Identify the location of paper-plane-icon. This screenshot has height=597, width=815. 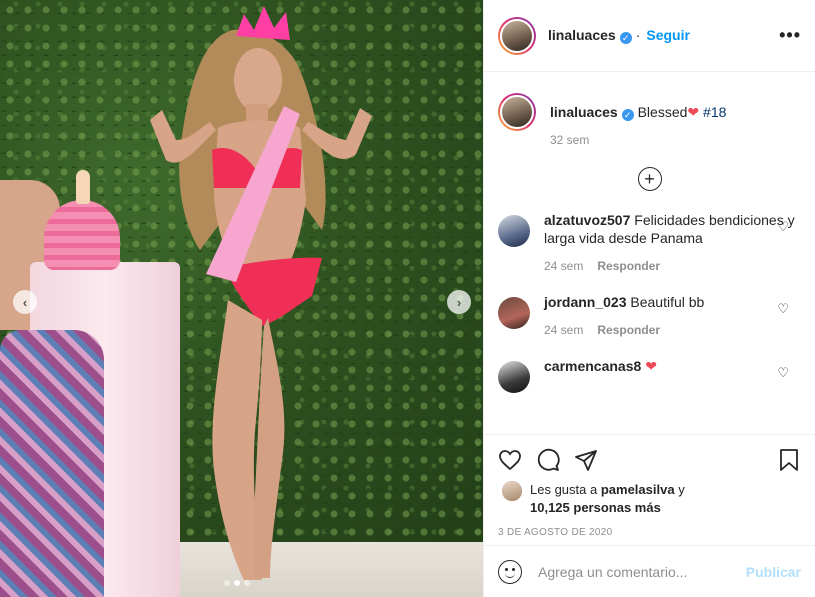
(586, 460).